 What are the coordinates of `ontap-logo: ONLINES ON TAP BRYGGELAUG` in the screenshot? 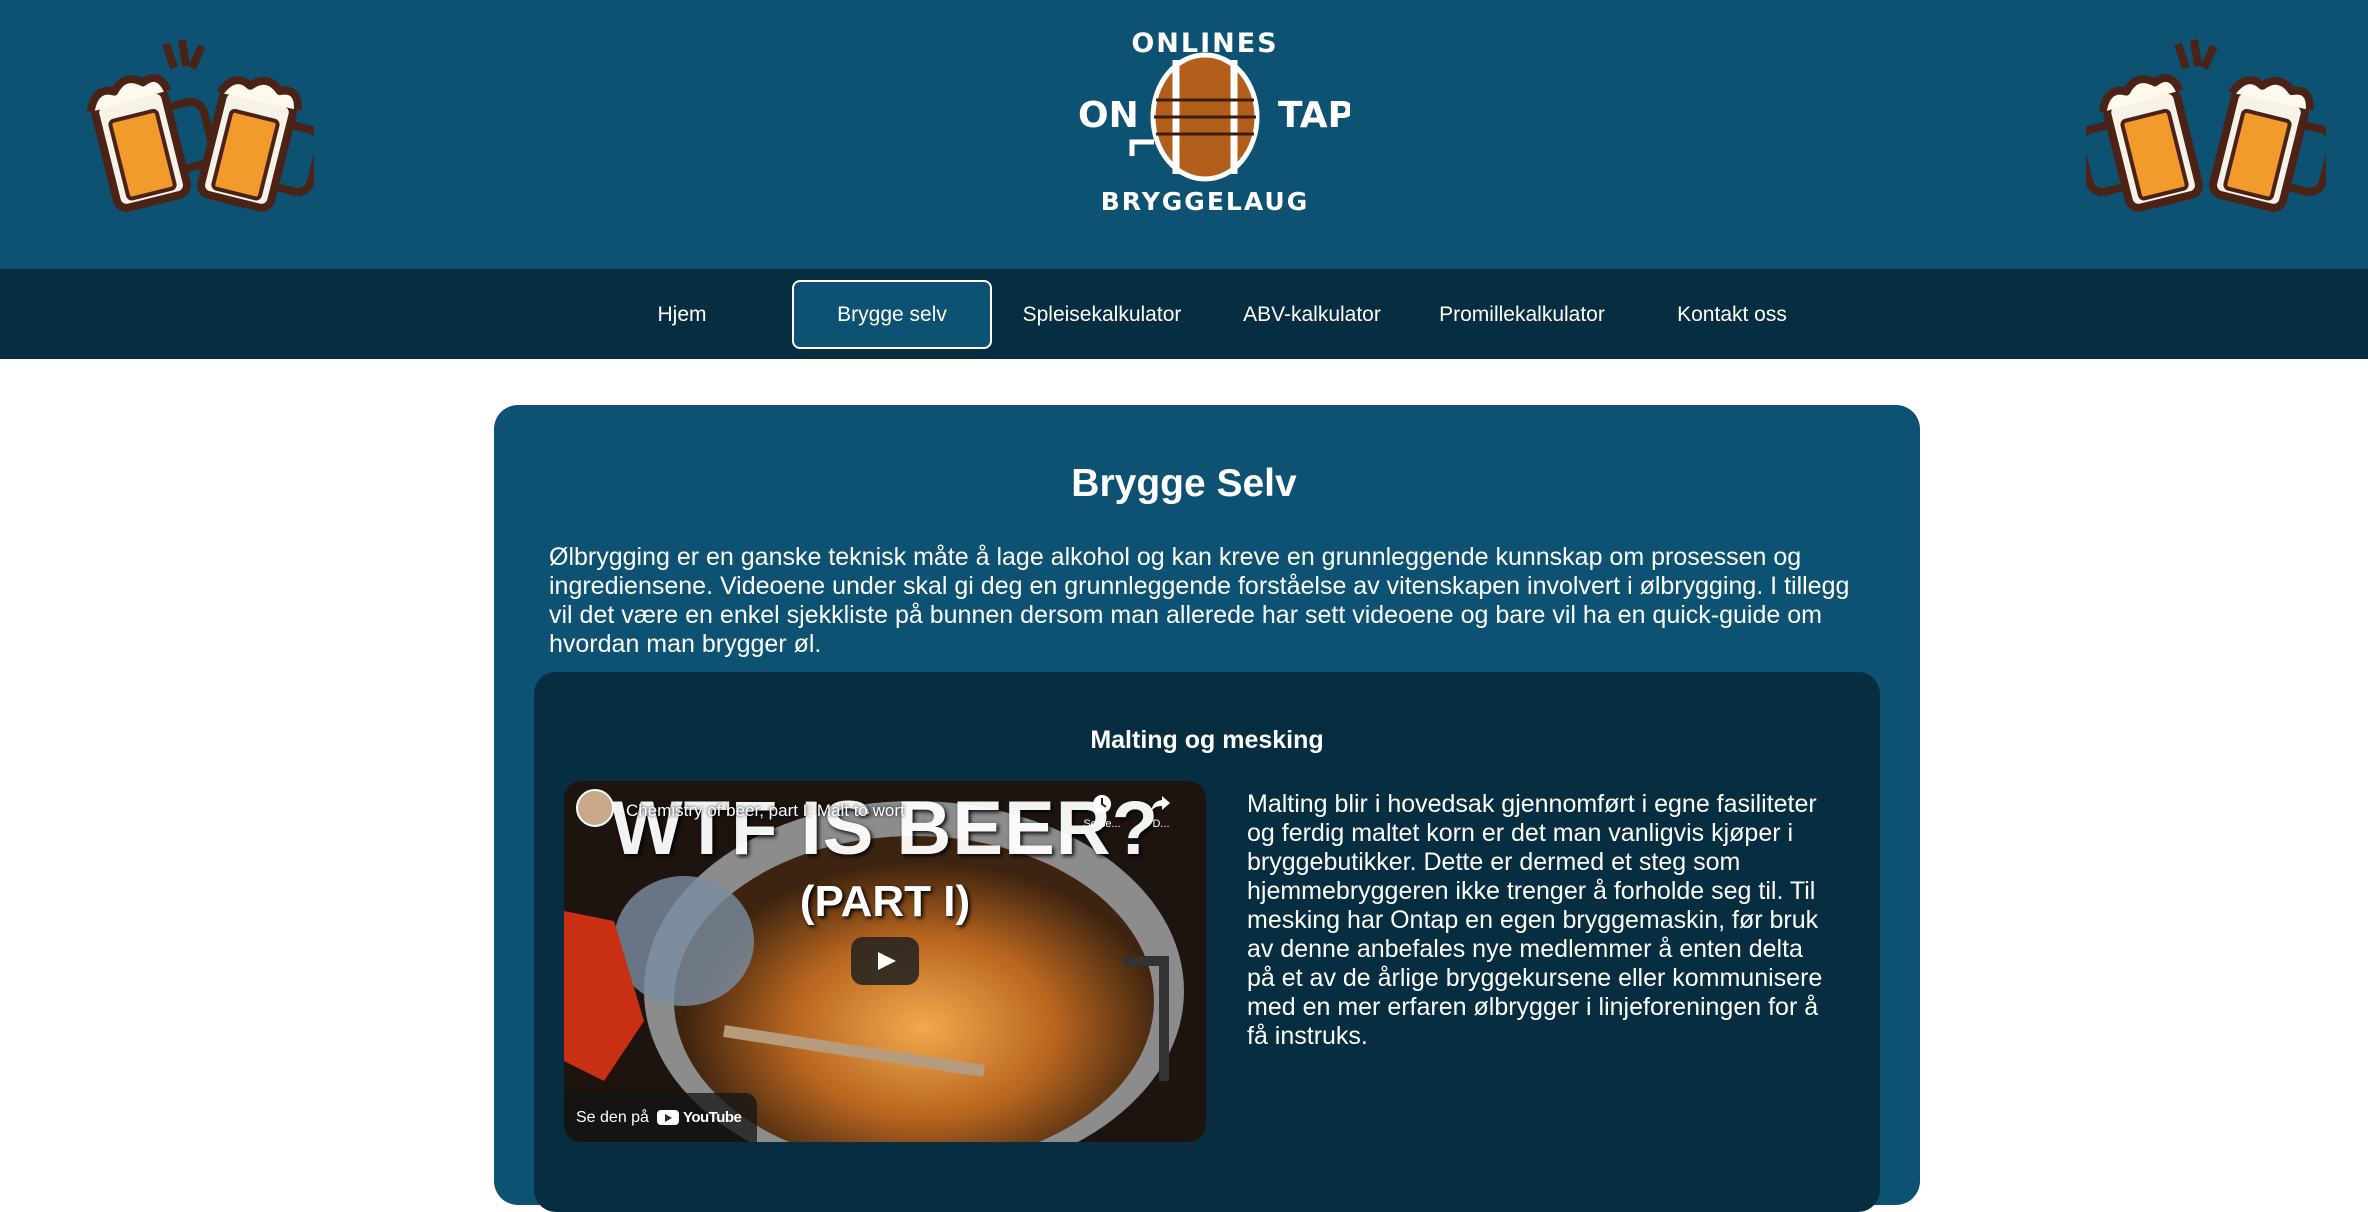 It's located at (1214, 122).